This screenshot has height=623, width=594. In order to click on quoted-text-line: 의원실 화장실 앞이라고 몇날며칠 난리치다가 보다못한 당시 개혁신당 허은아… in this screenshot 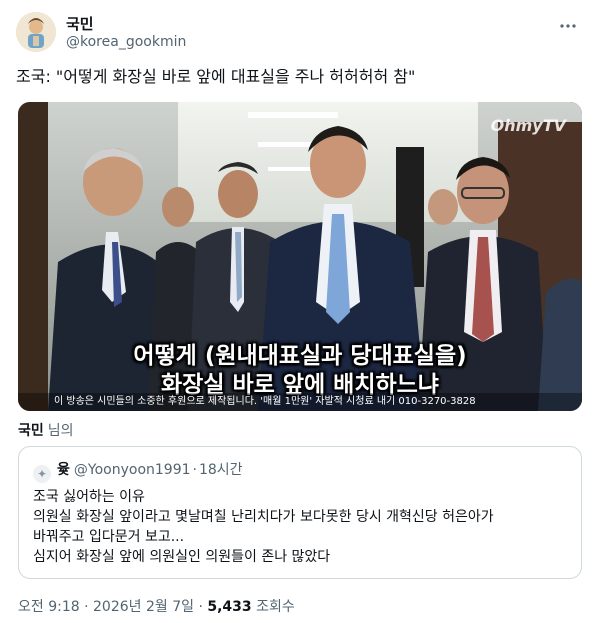, I will do `click(263, 517)`.